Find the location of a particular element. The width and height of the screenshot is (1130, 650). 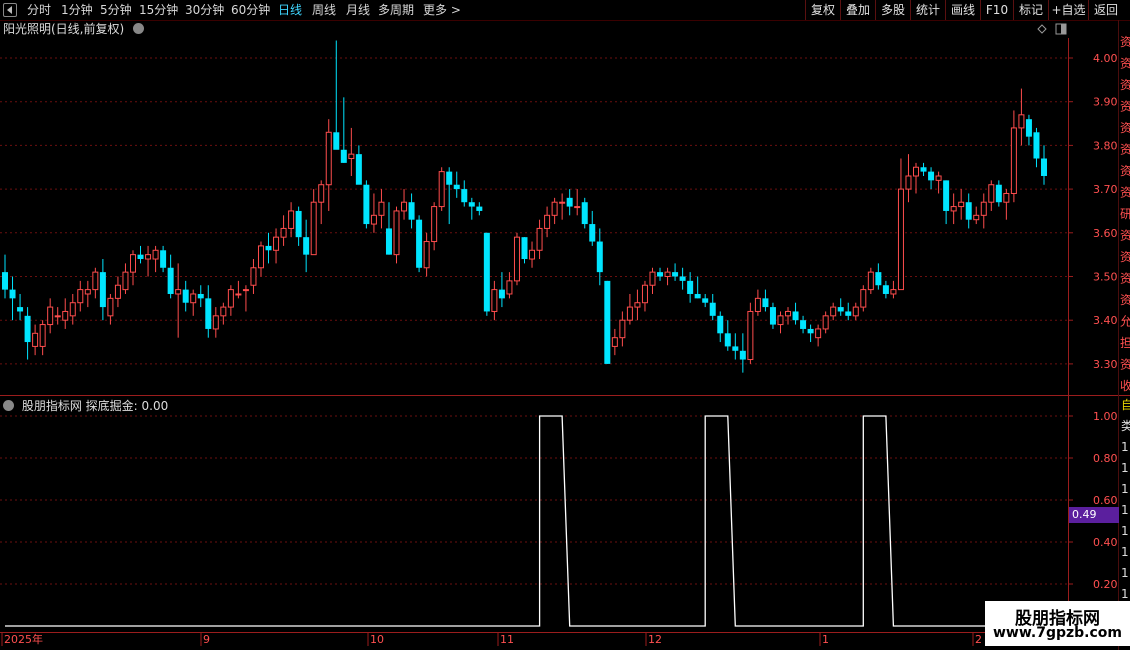

stock-title: 阳光照明(日线,前复权) is located at coordinates (74, 29).